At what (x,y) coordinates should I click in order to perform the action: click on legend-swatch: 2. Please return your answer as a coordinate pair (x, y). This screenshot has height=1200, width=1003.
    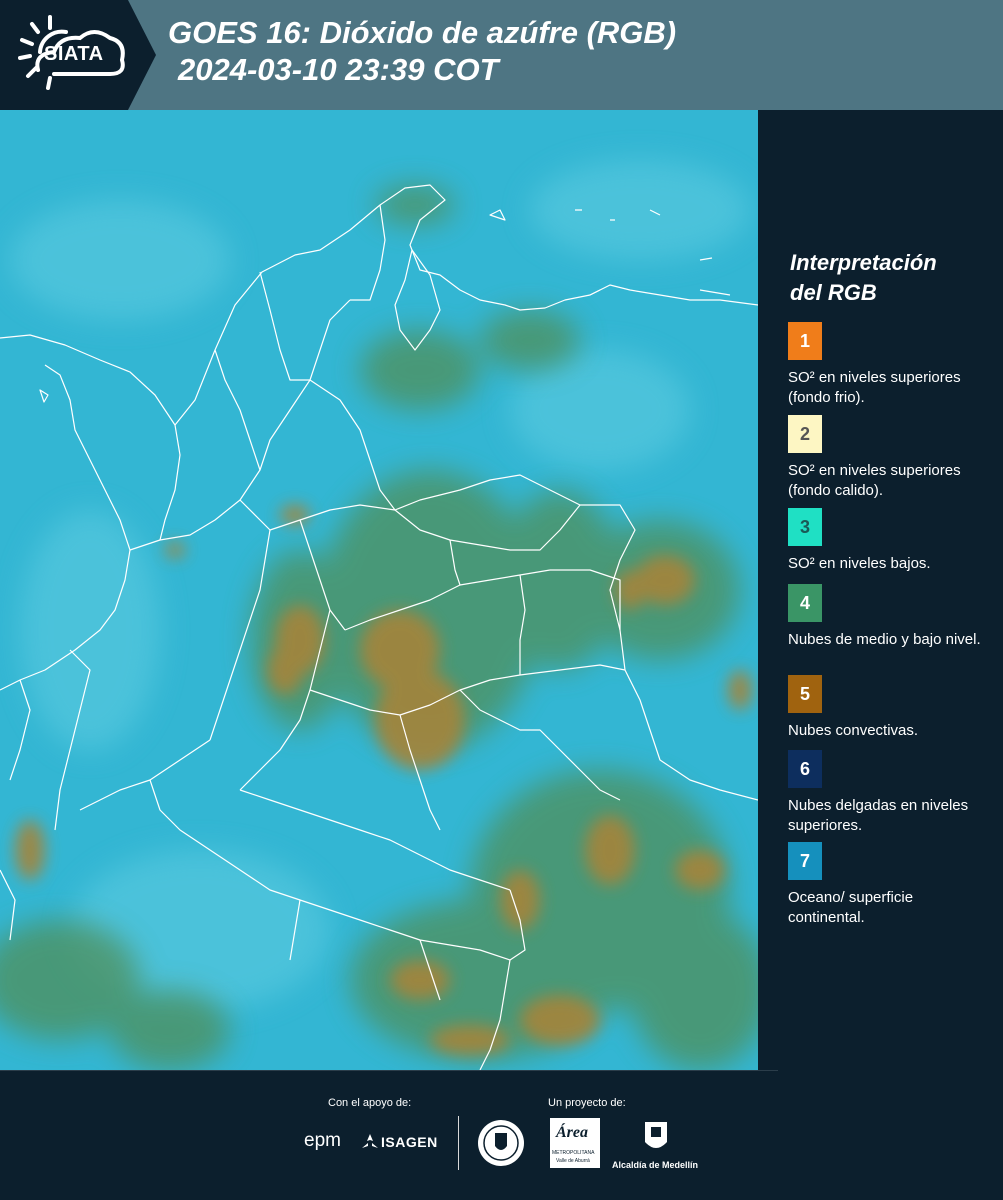
    Looking at the image, I should click on (805, 434).